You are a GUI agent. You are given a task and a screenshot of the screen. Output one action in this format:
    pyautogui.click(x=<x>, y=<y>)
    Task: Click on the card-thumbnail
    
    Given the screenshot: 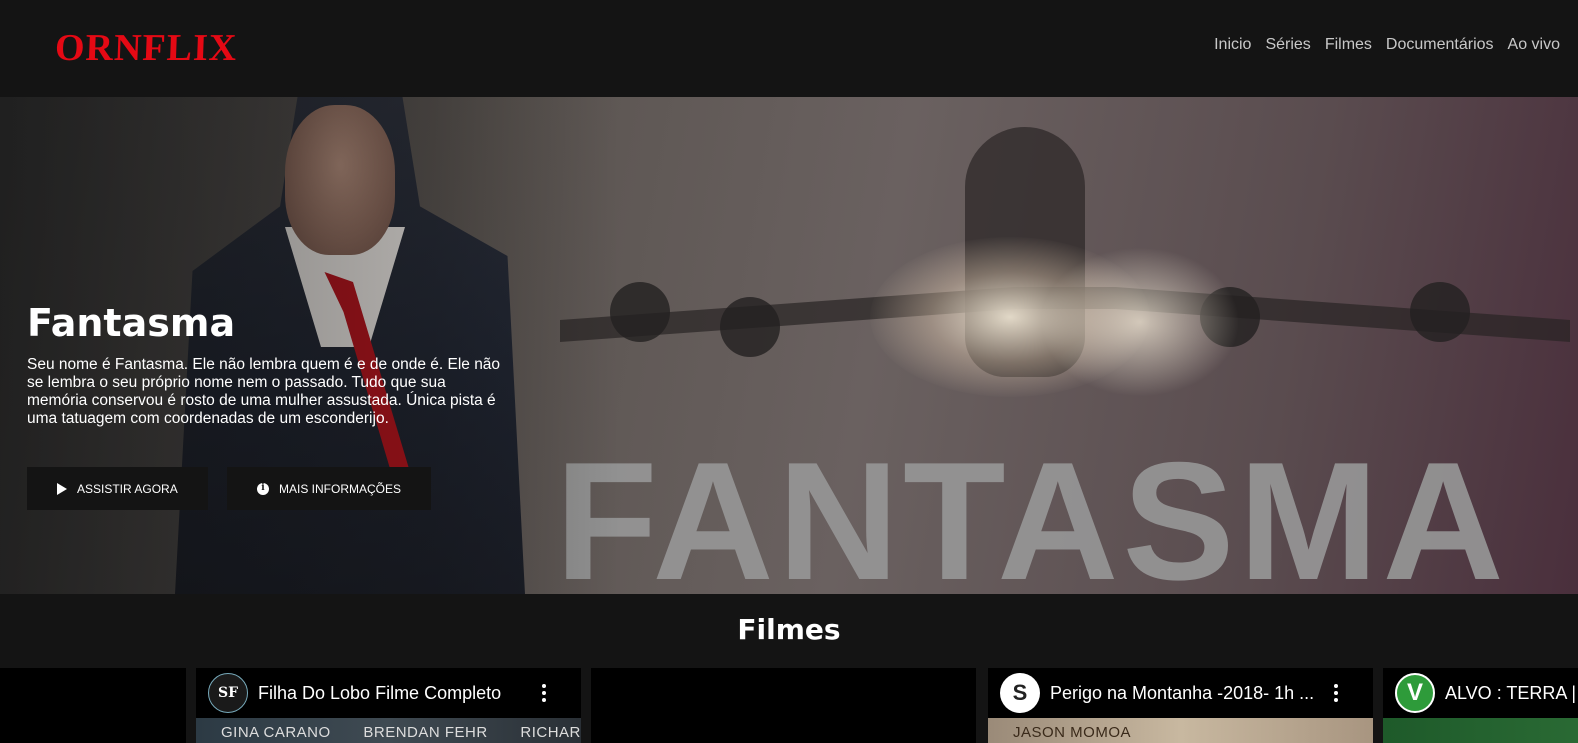 What is the action you would take?
    pyautogui.click(x=1480, y=730)
    